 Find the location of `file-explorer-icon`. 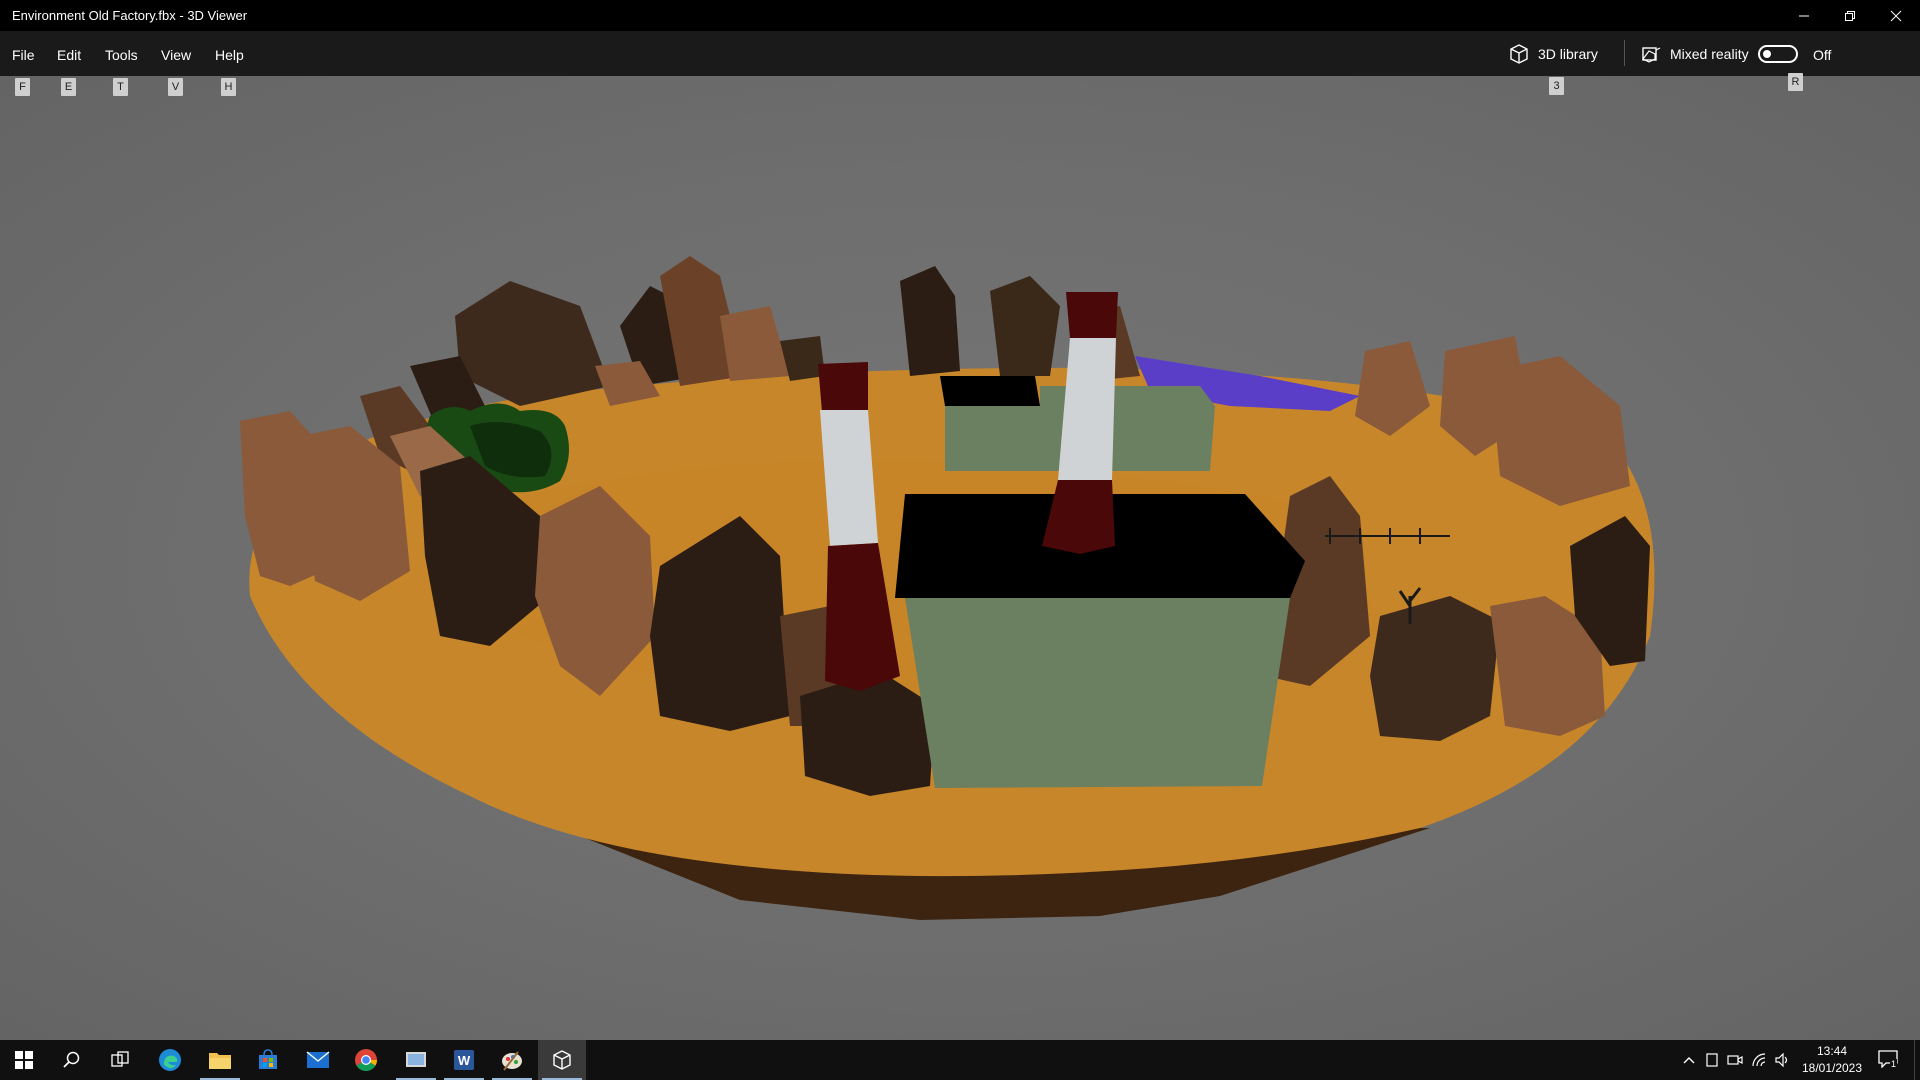

file-explorer-icon is located at coordinates (220, 1061).